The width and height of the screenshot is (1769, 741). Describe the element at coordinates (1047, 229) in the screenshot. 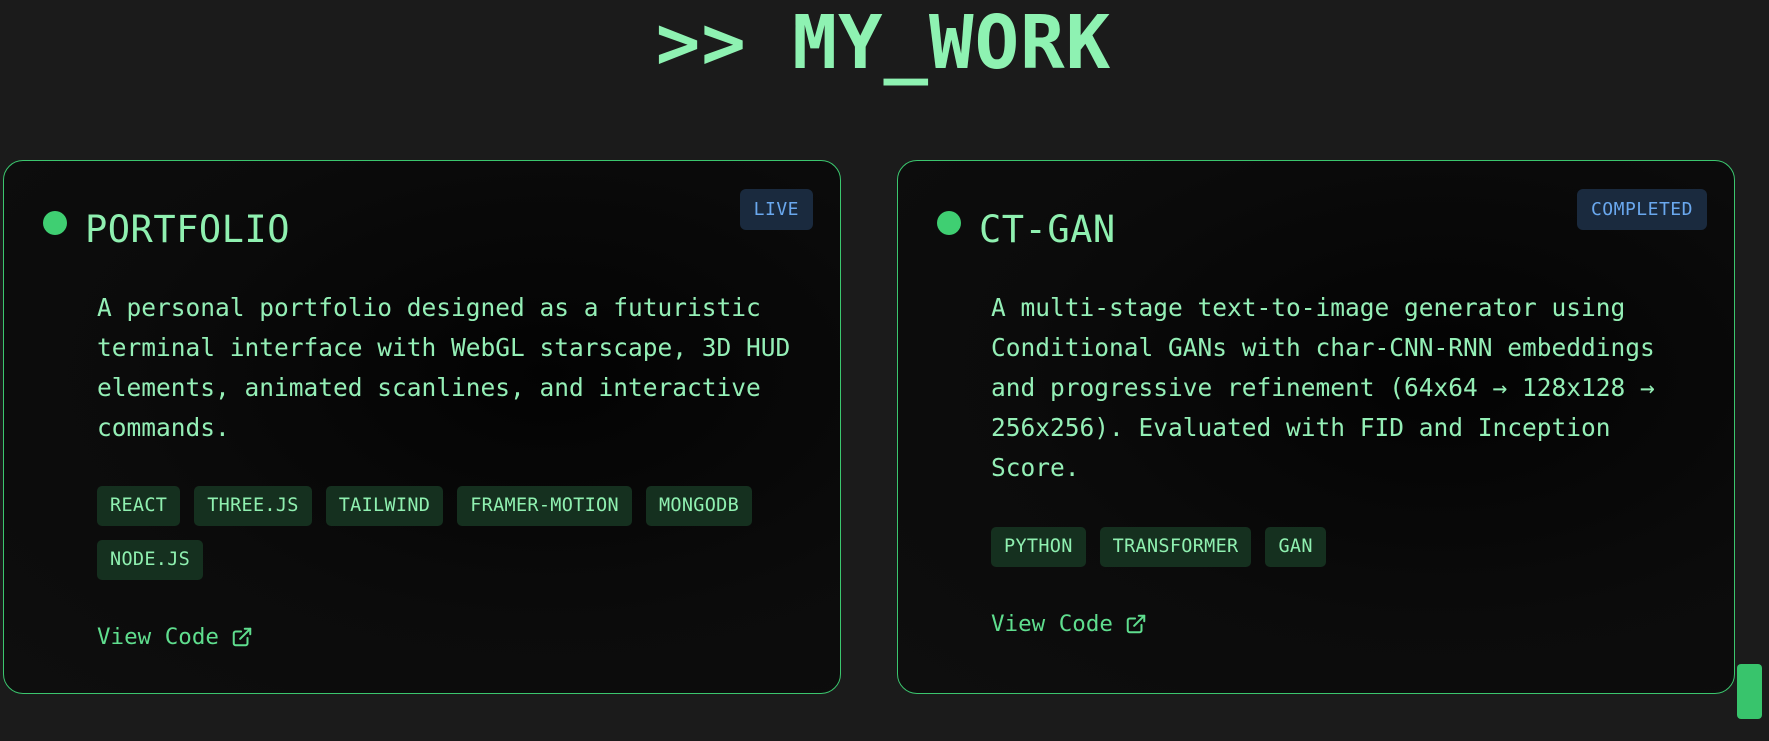

I see `project-title: CT-GAN` at that location.